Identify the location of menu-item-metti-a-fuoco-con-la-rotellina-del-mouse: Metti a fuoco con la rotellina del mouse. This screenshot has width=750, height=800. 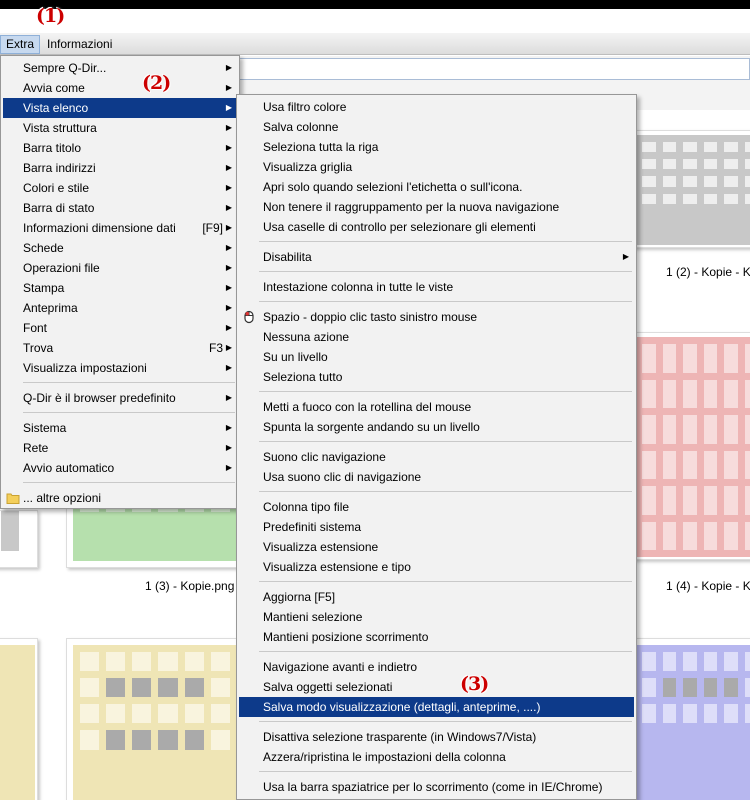
(436, 407).